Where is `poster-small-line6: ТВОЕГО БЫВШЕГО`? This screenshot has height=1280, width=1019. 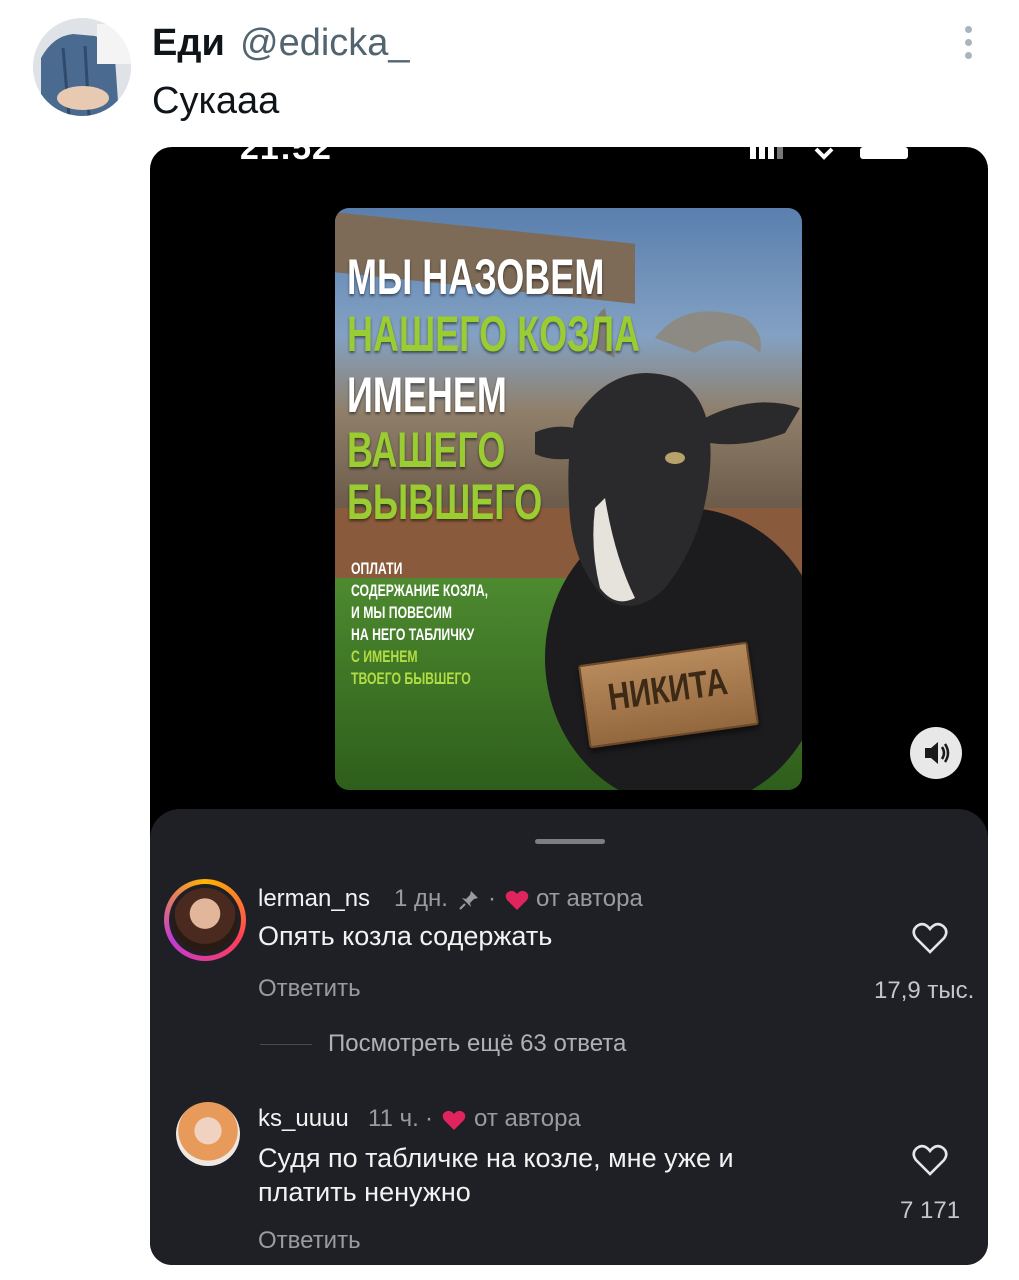 poster-small-line6: ТВОЕГО БЫВШЕГО is located at coordinates (411, 678).